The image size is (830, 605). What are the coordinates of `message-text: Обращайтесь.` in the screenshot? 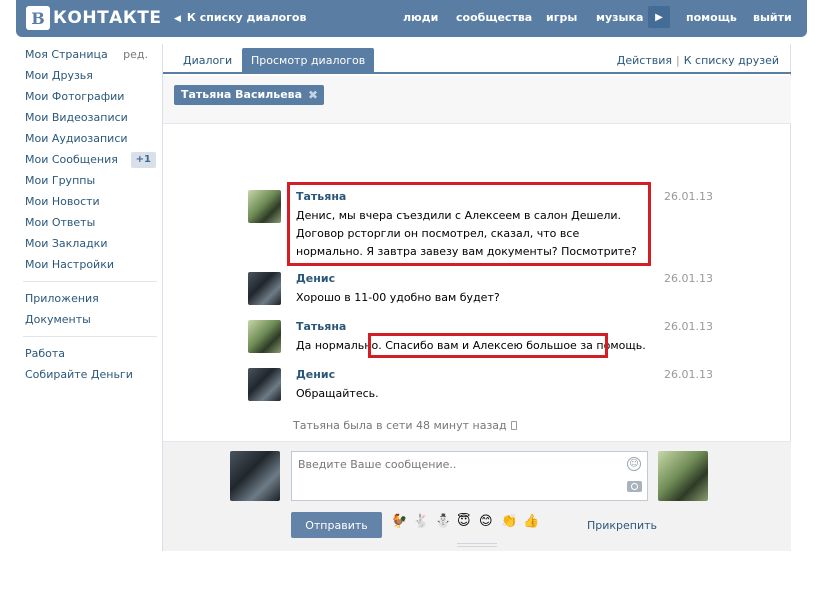 It's located at (337, 393).